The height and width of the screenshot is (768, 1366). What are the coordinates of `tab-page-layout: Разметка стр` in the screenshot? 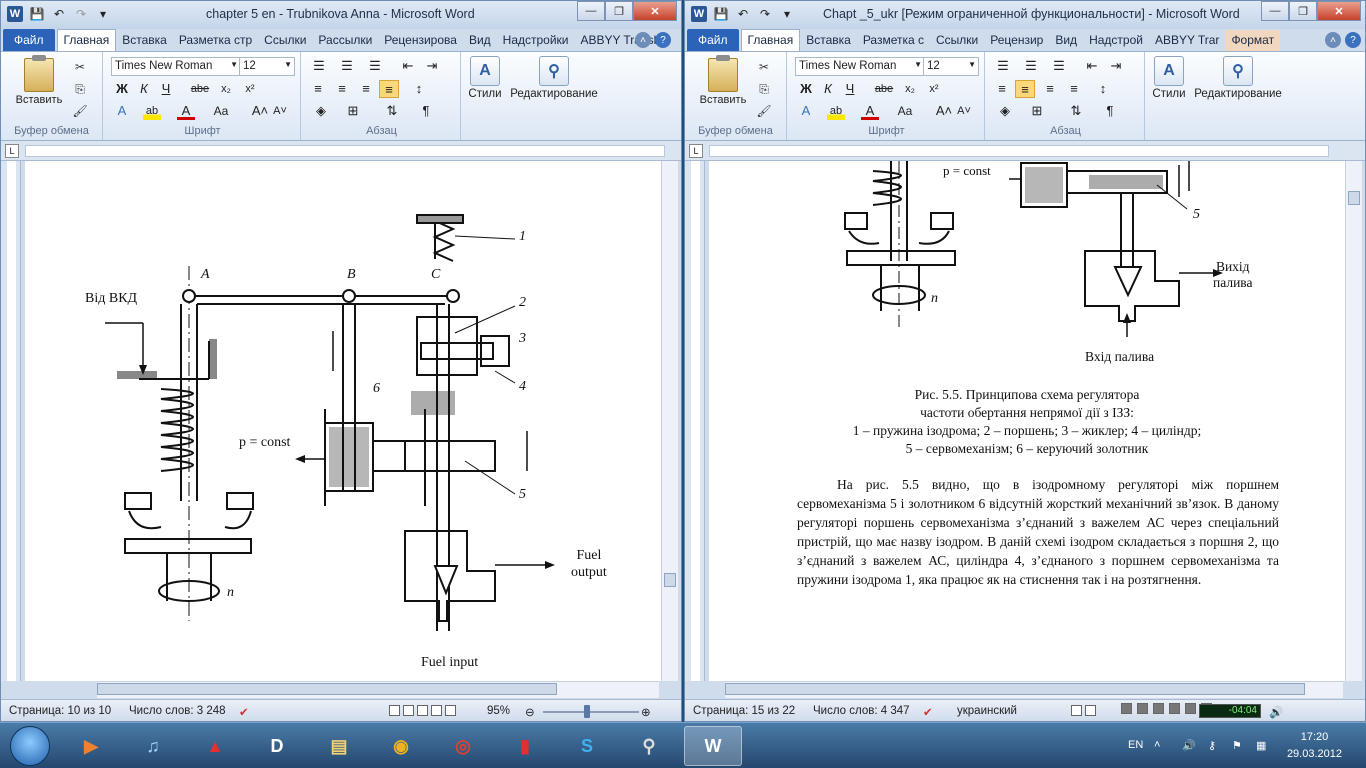 It's located at (215, 40).